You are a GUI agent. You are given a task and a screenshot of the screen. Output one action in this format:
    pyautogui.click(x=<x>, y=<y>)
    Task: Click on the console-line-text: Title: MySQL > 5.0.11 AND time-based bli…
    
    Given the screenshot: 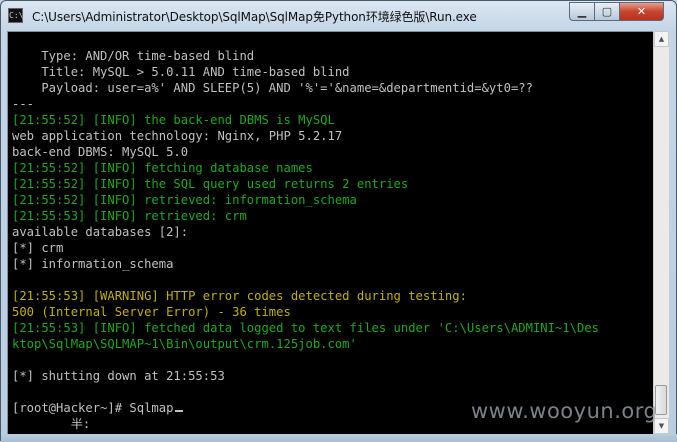 What is the action you would take?
    pyautogui.click(x=181, y=72)
    